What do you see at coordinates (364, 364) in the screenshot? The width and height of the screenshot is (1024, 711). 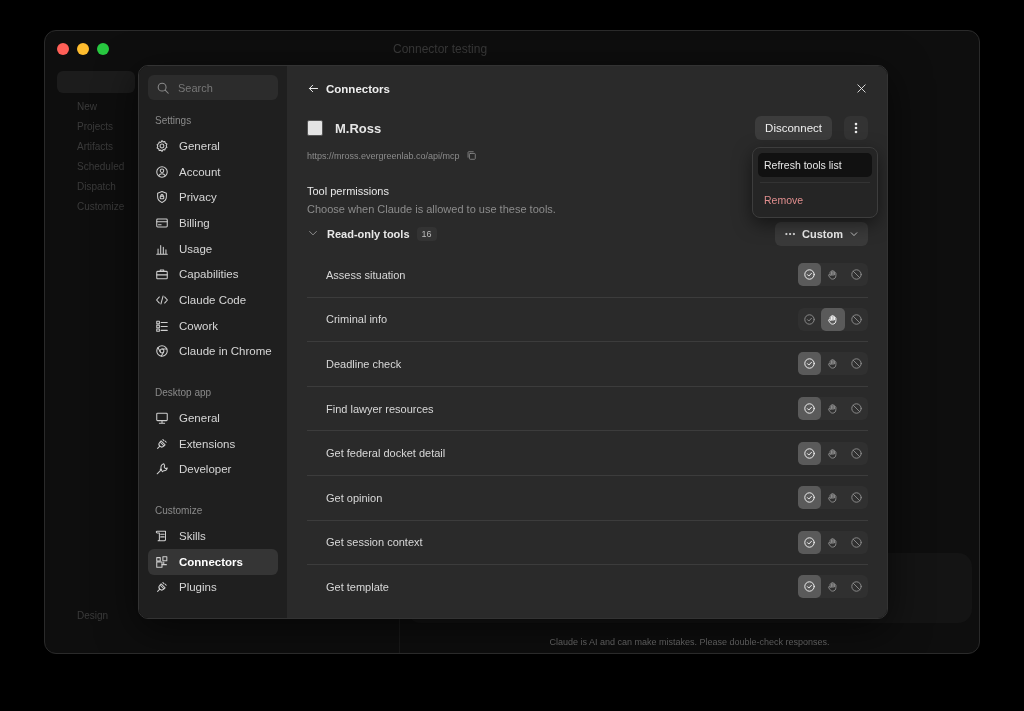 I see `tool-name: Deadline check` at bounding box center [364, 364].